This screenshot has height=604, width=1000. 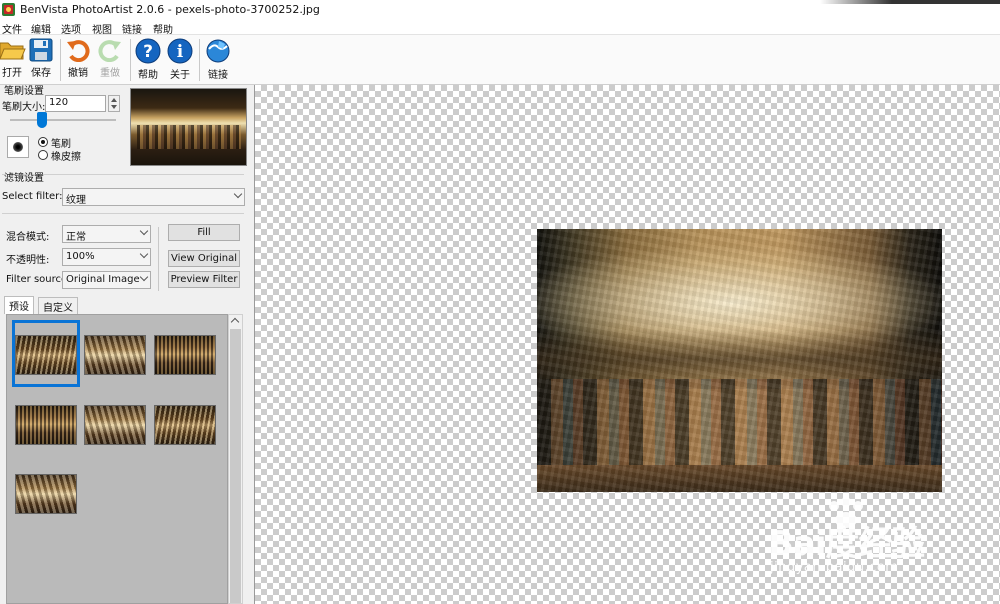 I want to click on baidu-watermark: Bai度经验 jingyan.baidu.com, so click(x=878, y=543).